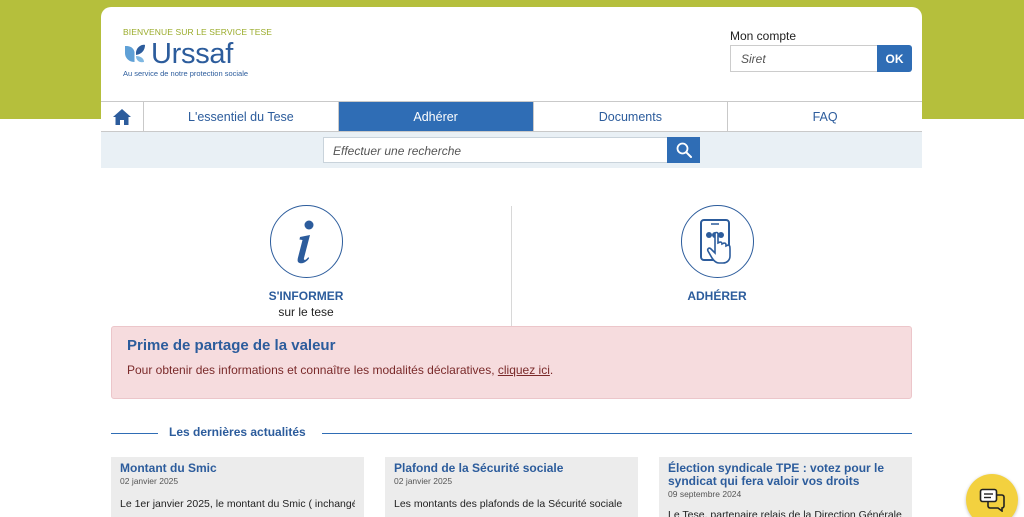 Image resolution: width=1024 pixels, height=517 pixels. Describe the element at coordinates (825, 116) in the screenshot. I see `nav-item-faq: FAQ` at that location.